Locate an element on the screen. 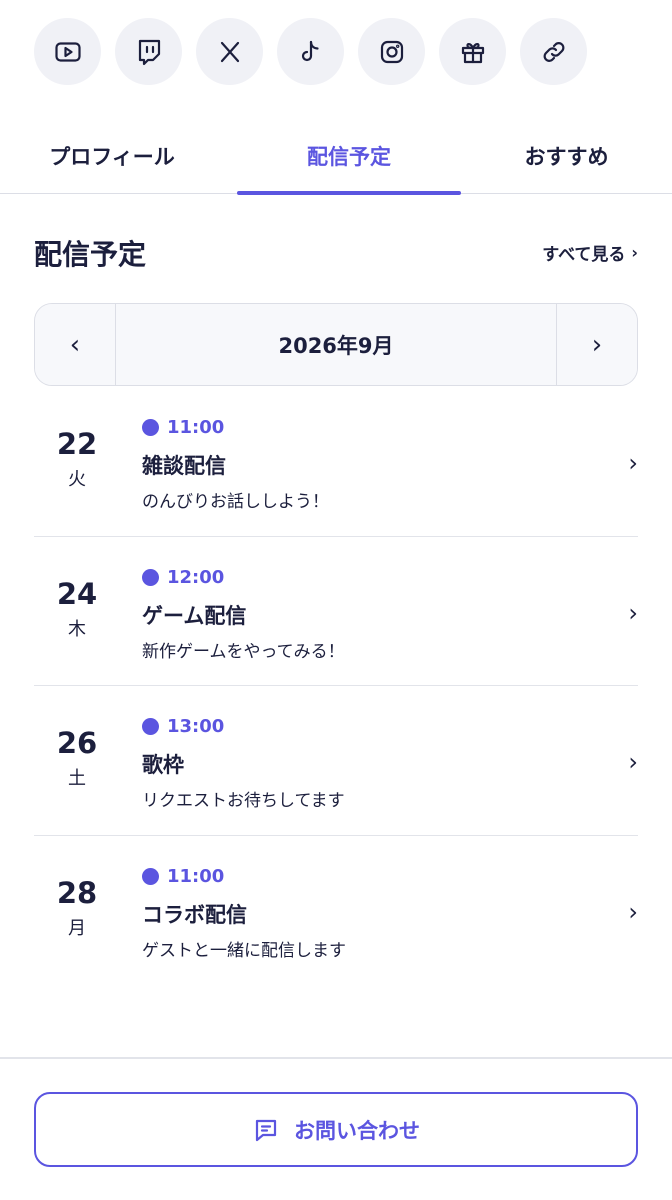  prev-month-button: ‹ is located at coordinates (75, 344).